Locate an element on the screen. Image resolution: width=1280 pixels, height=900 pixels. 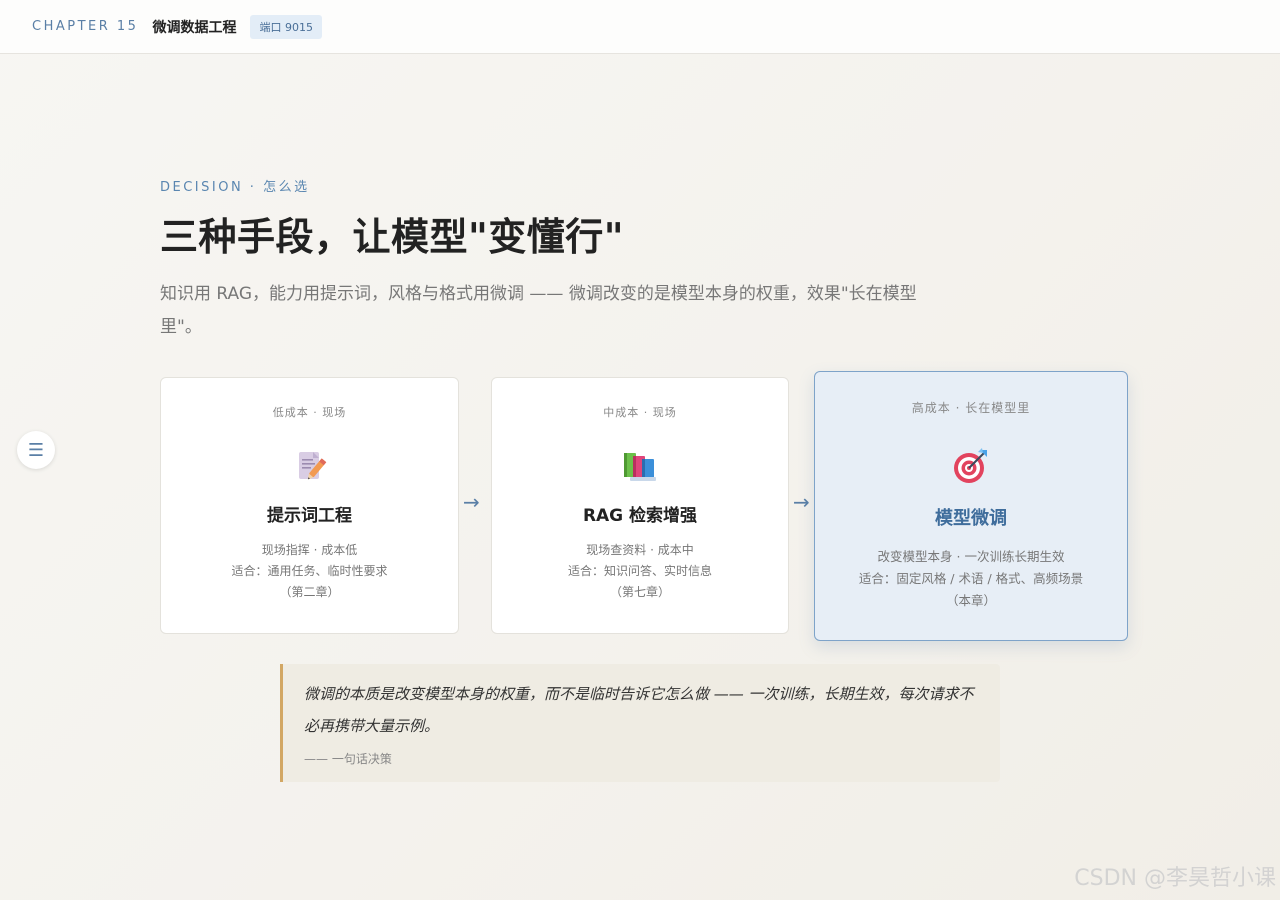
card-desc-line: （本章） is located at coordinates (970, 600).